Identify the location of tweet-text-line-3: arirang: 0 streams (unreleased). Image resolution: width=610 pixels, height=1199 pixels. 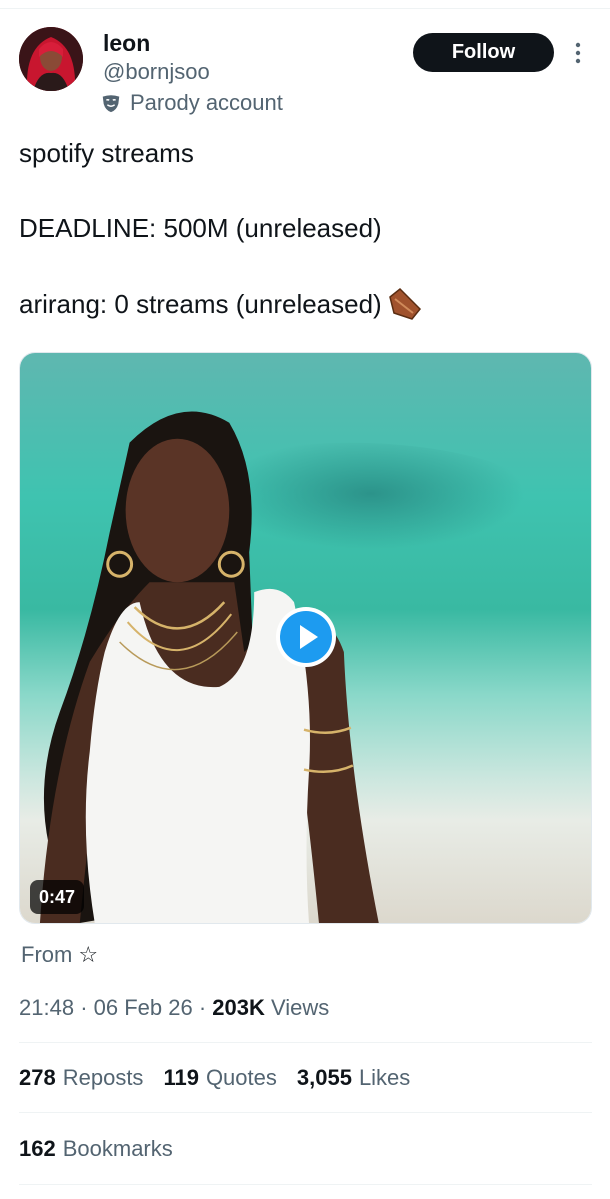
(221, 304).